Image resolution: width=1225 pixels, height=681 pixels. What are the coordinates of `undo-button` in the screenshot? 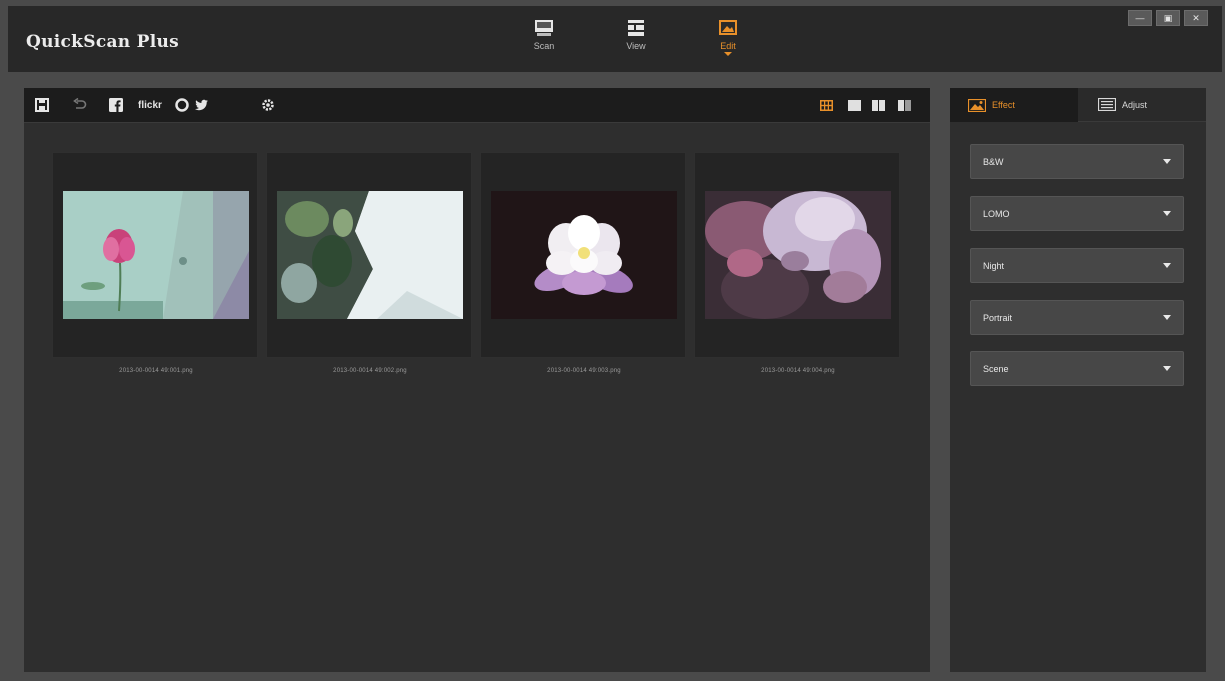 It's located at (80, 105).